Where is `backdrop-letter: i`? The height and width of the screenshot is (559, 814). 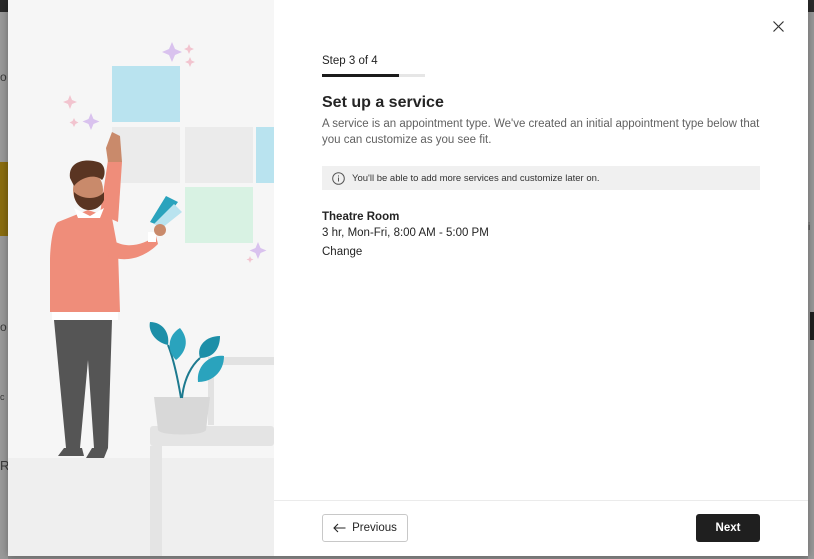
backdrop-letter: i is located at coordinates (809, 227).